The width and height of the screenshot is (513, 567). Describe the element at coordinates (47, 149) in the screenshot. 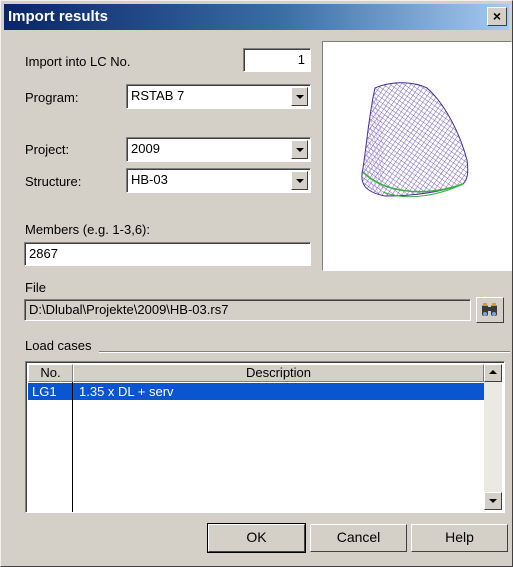

I see `project-label: Project:` at that location.